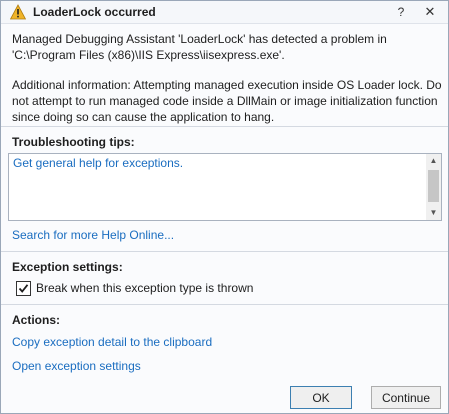 The image size is (449, 414). Describe the element at coordinates (406, 397) in the screenshot. I see `continue-button: Continue` at that location.